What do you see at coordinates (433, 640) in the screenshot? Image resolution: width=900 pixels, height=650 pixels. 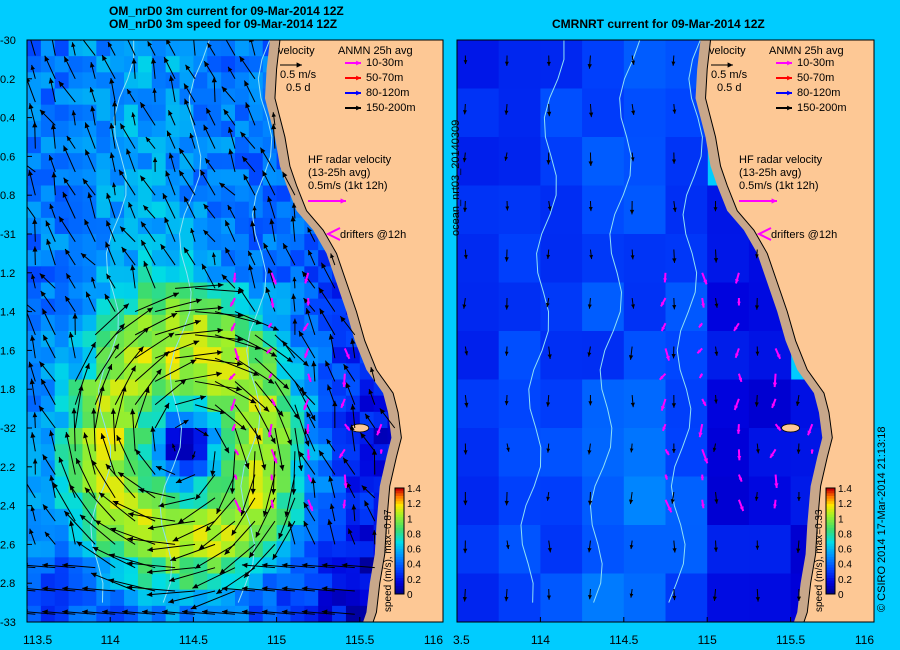 I see `x-tick-label: 116` at bounding box center [433, 640].